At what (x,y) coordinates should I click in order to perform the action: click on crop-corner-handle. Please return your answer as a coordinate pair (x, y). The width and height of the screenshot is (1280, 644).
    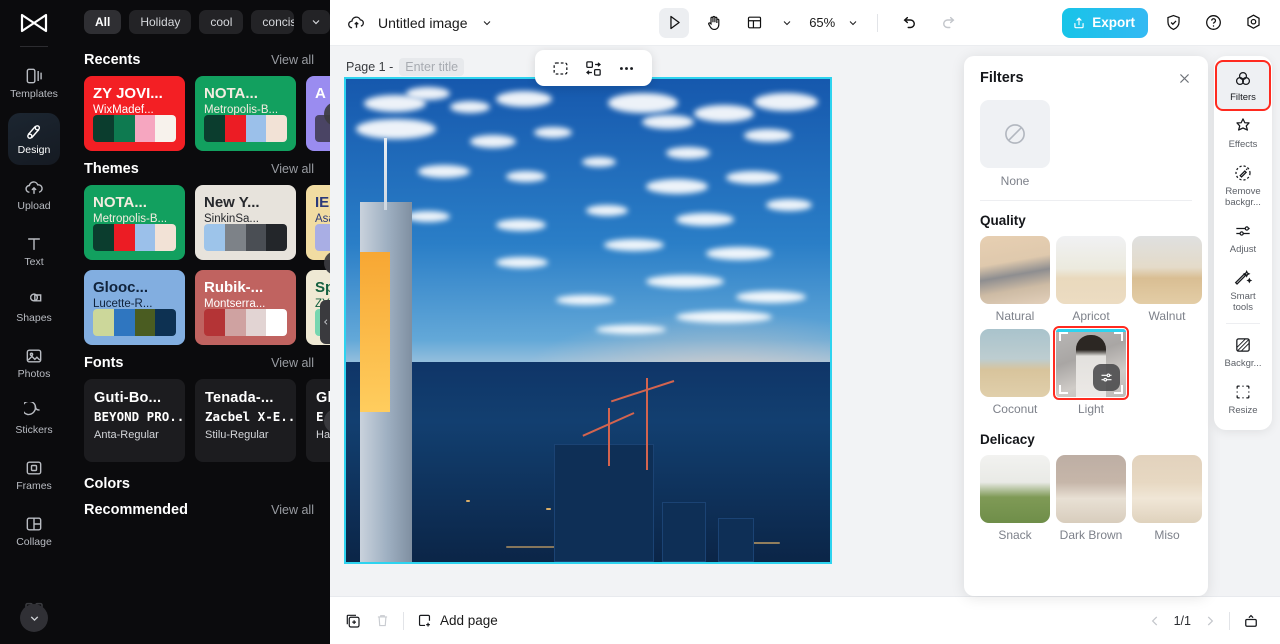
    Looking at the image, I should click on (1063, 336).